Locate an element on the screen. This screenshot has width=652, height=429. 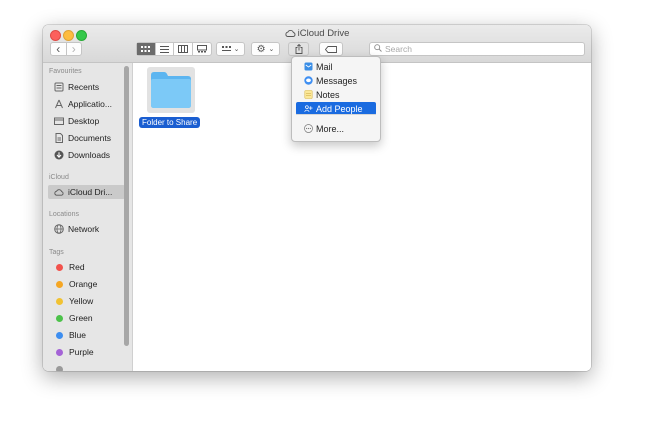
back-button: ‹ is located at coordinates (59, 49).